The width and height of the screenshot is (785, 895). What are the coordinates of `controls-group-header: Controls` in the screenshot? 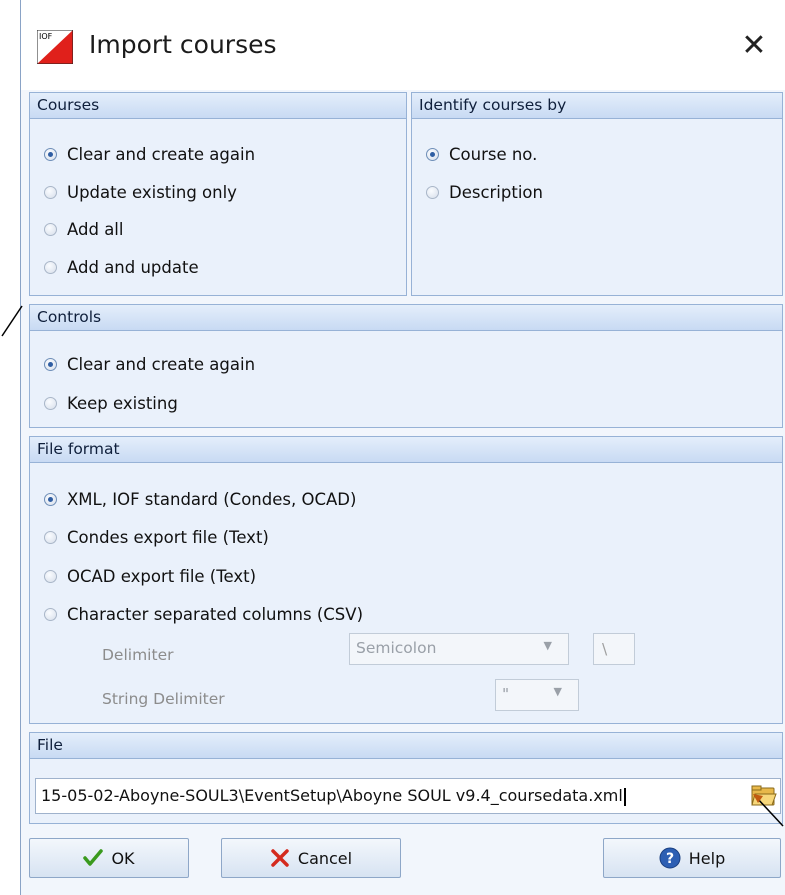 It's located at (406, 318).